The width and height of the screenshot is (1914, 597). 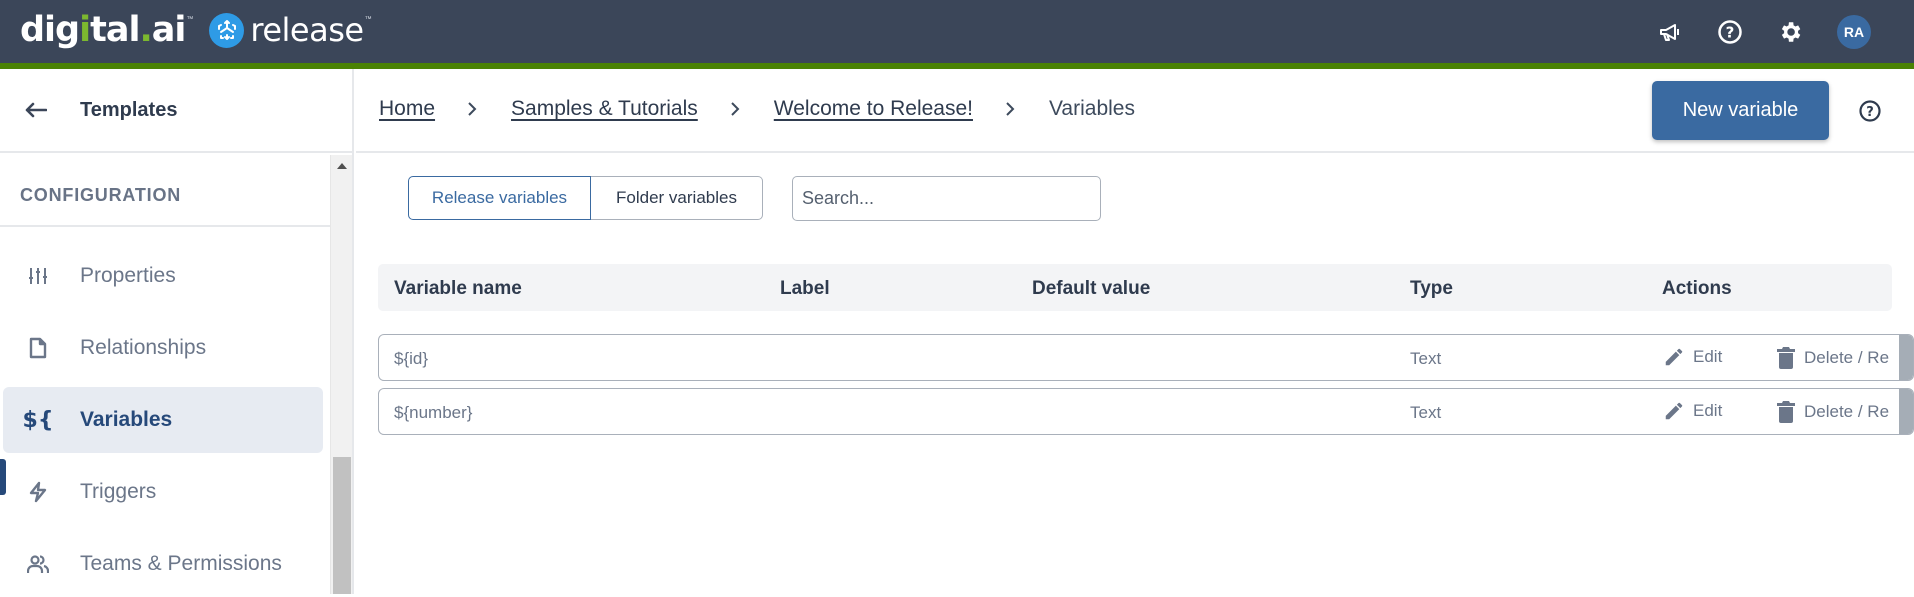 What do you see at coordinates (433, 412) in the screenshot?
I see `variable-name: ${number}` at bounding box center [433, 412].